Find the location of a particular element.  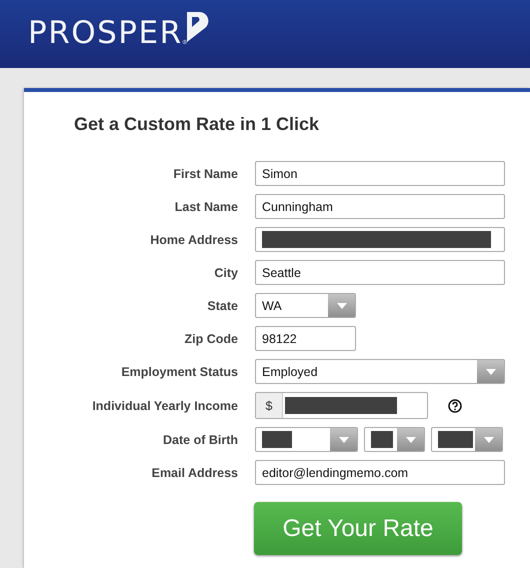

field-label: Date of Birth is located at coordinates (200, 439).